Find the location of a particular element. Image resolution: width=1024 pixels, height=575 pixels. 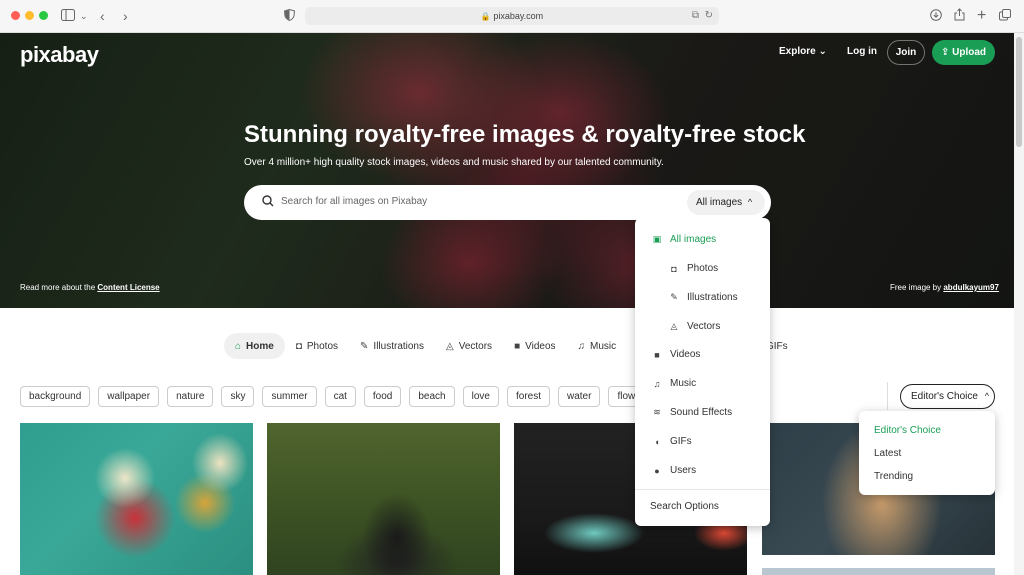

explore-menu-button: Explore ⌄ is located at coordinates (803, 51).